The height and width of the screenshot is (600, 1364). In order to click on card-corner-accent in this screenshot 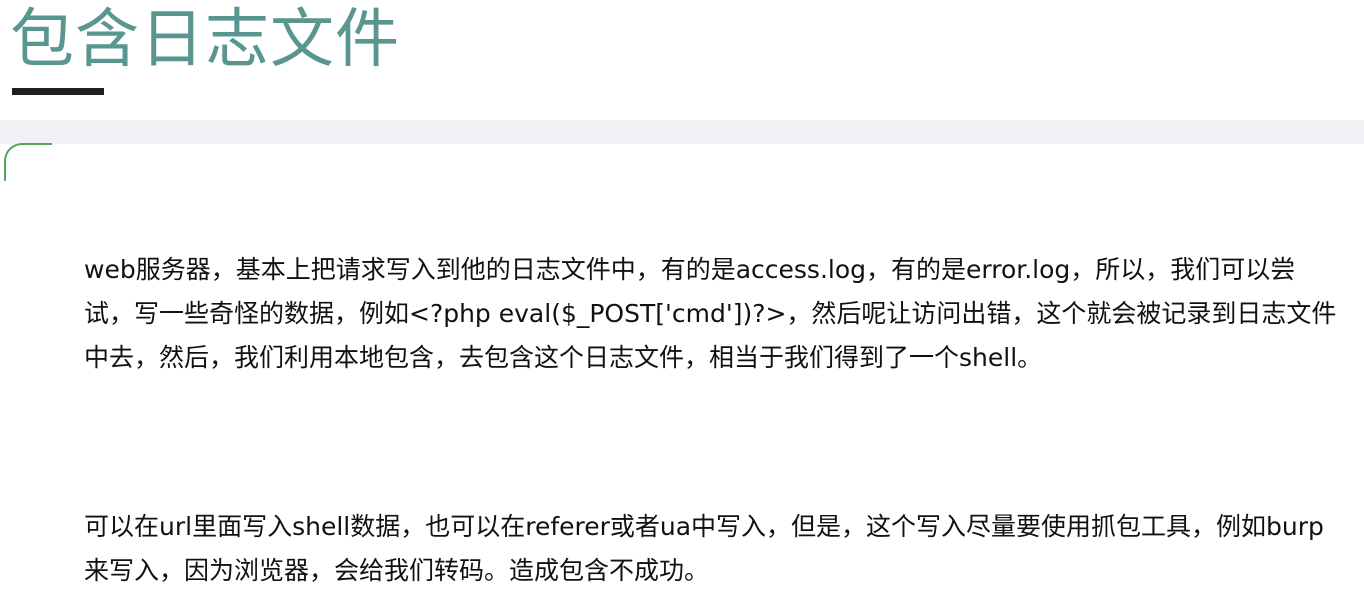, I will do `click(28, 162)`.